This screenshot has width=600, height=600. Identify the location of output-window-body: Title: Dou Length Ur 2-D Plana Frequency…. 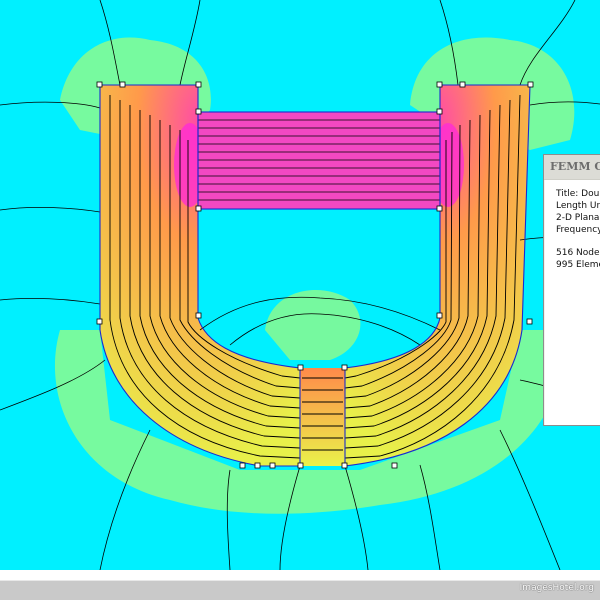
(572, 302).